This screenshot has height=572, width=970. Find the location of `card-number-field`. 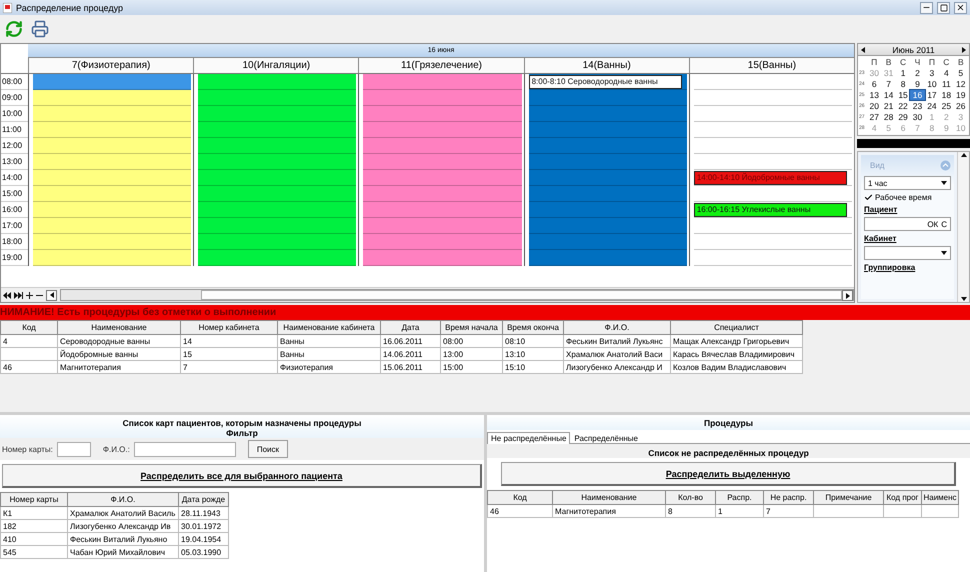

card-number-field is located at coordinates (73, 449).